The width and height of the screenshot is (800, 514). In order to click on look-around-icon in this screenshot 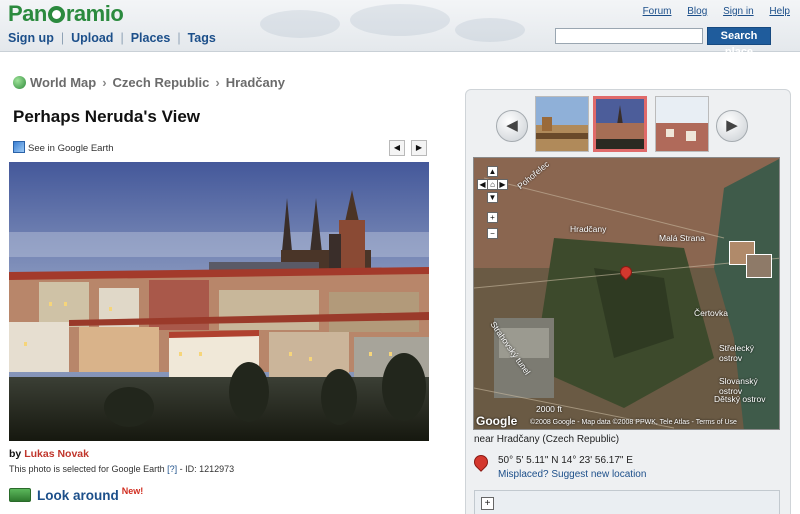, I will do `click(20, 495)`.